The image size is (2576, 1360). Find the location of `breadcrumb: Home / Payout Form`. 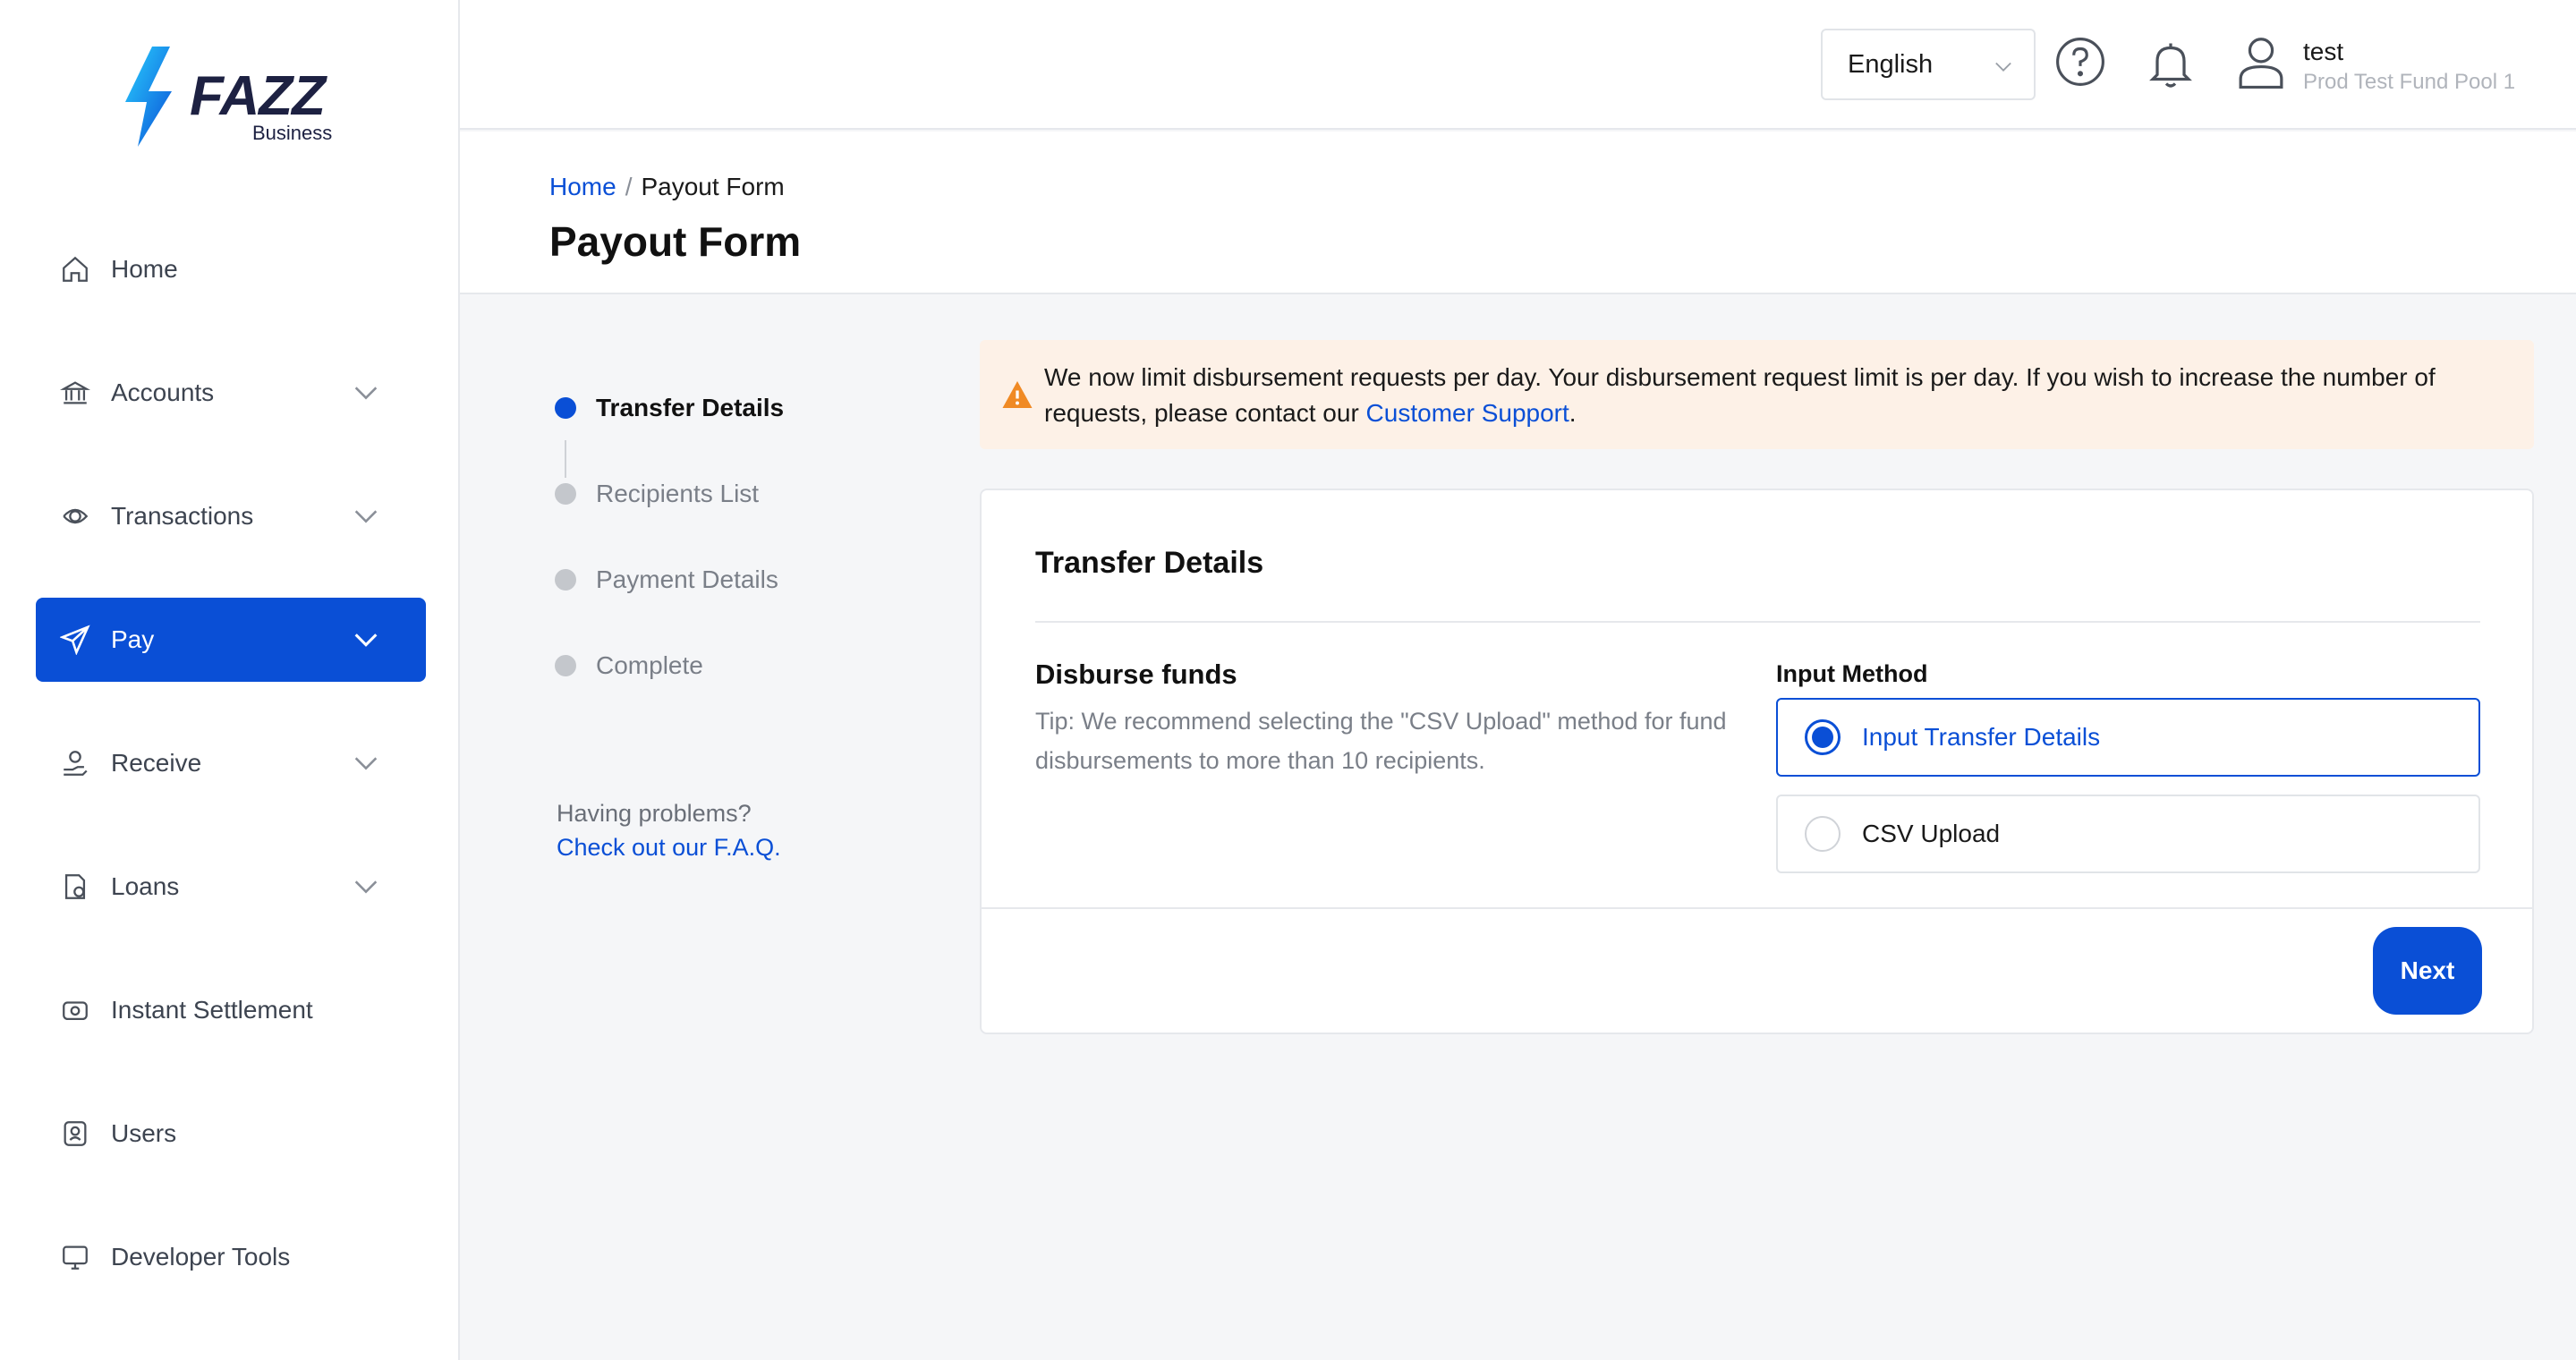

breadcrumb: Home / Payout Form is located at coordinates (667, 187).